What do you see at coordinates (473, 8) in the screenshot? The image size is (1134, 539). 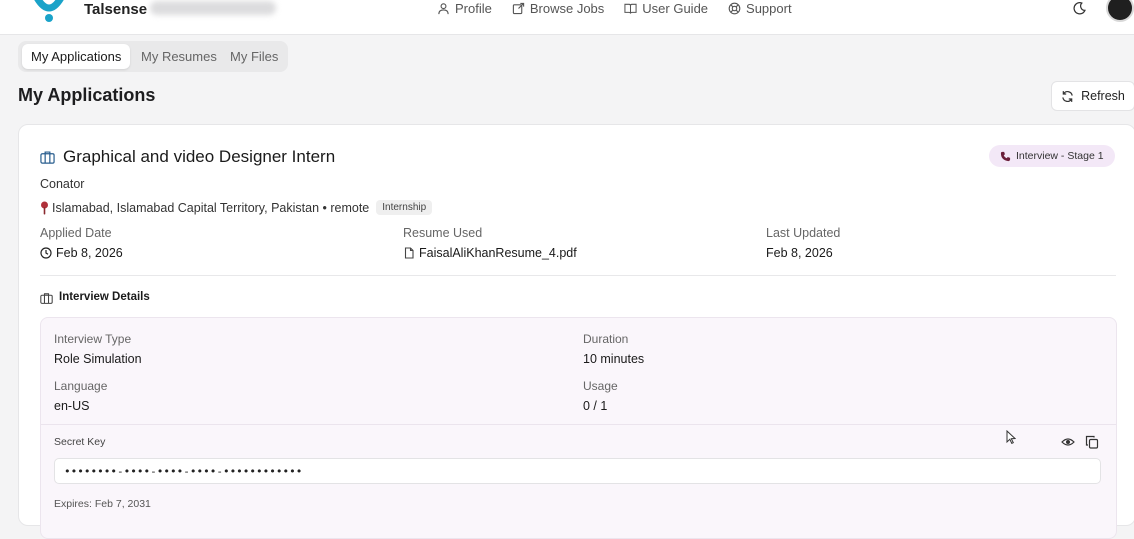 I see `nav-link-label: Profile` at bounding box center [473, 8].